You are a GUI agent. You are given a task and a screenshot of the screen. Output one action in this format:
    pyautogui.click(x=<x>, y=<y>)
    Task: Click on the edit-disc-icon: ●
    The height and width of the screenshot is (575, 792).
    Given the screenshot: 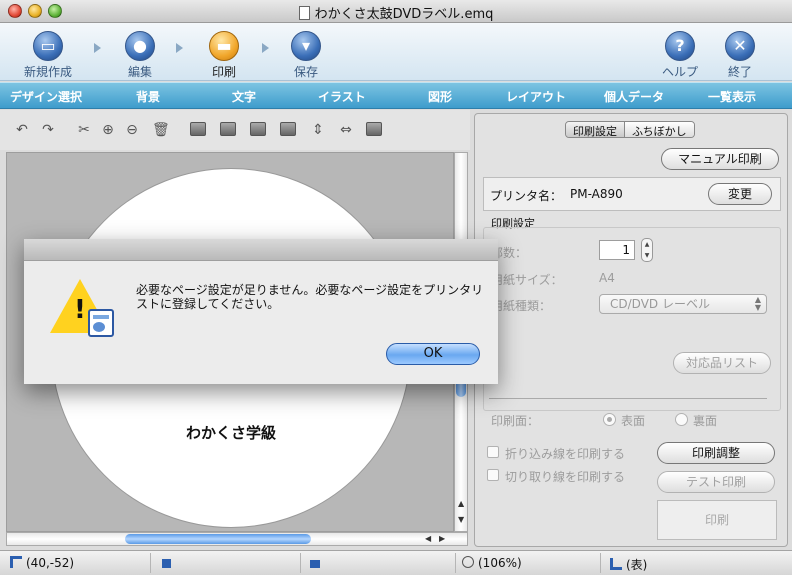 What is the action you would take?
    pyautogui.click(x=140, y=46)
    